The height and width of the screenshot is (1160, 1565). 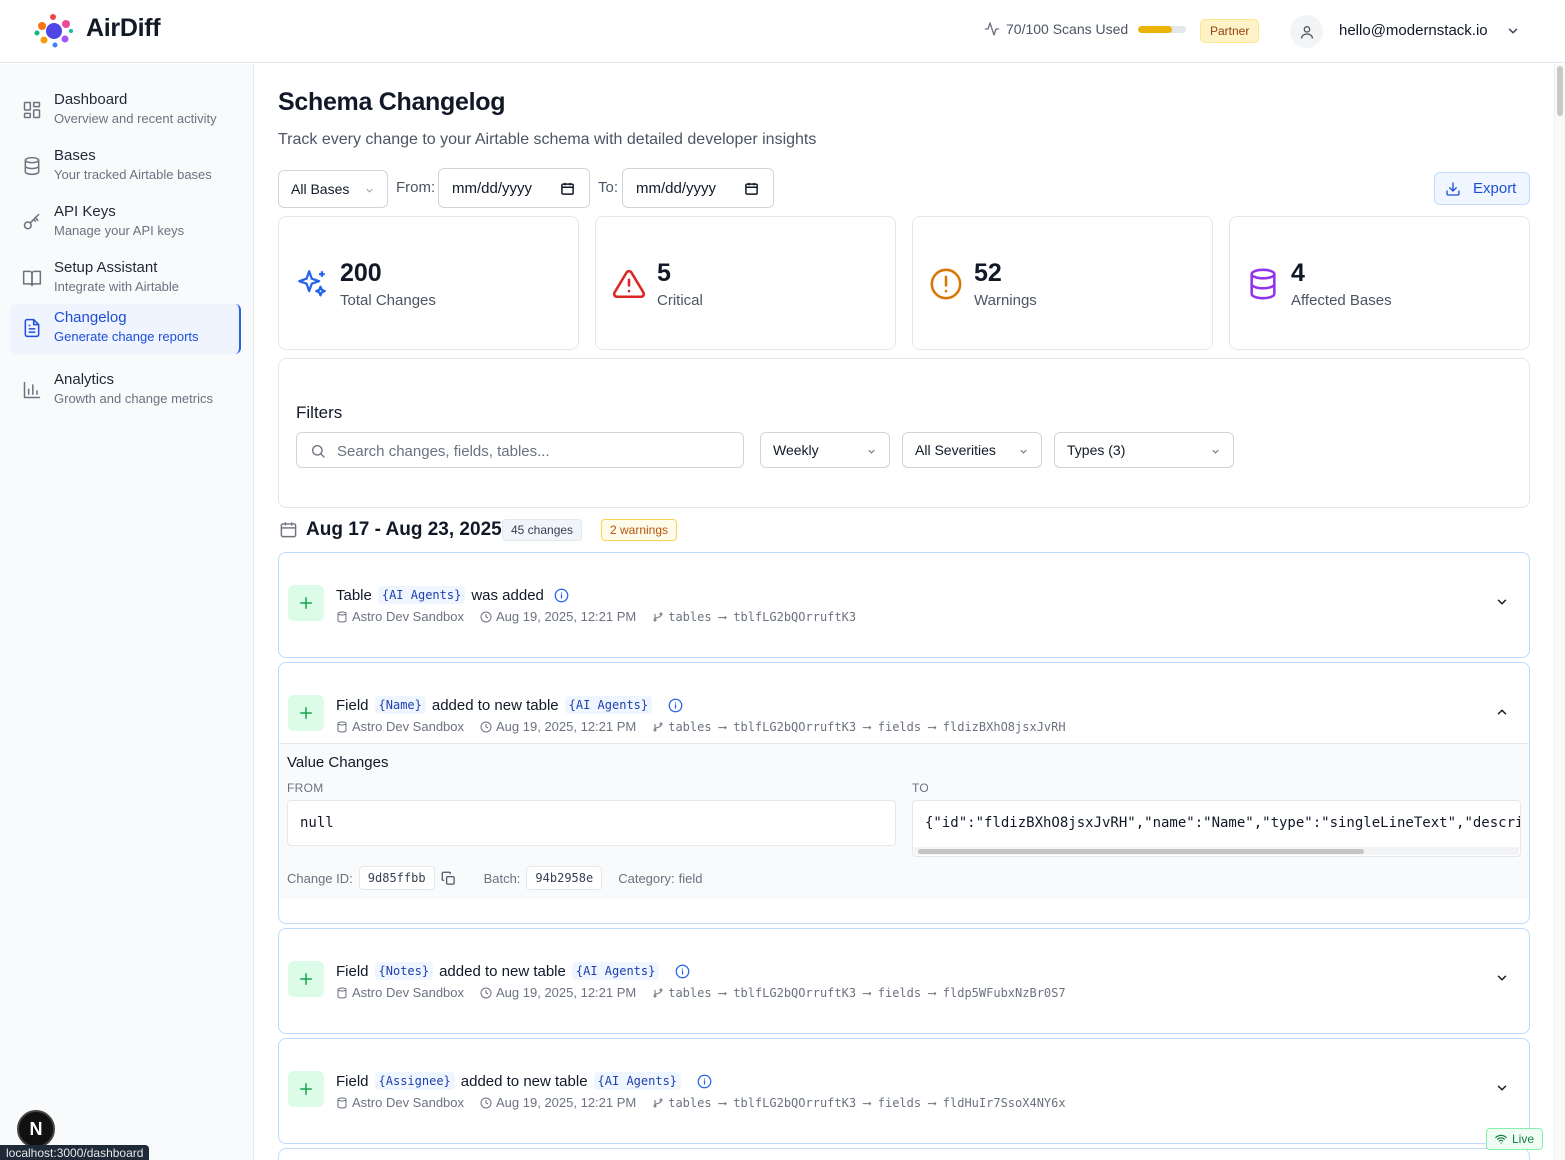 I want to click on sidebar-item-title: Bases, so click(x=75, y=155).